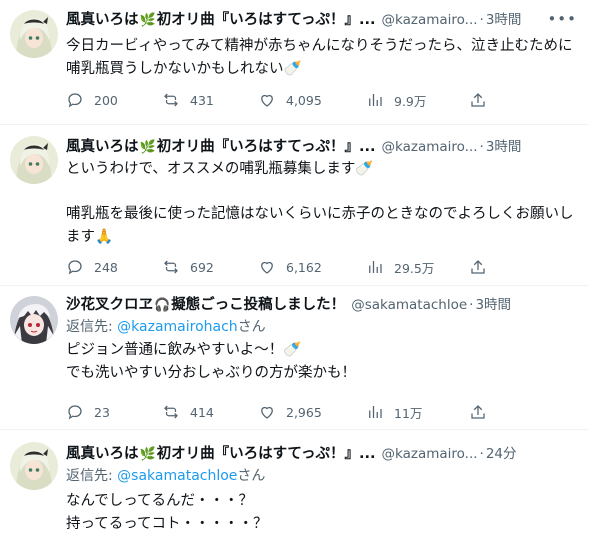 The image size is (589, 546). What do you see at coordinates (501, 454) in the screenshot?
I see `timestamp: 24分` at bounding box center [501, 454].